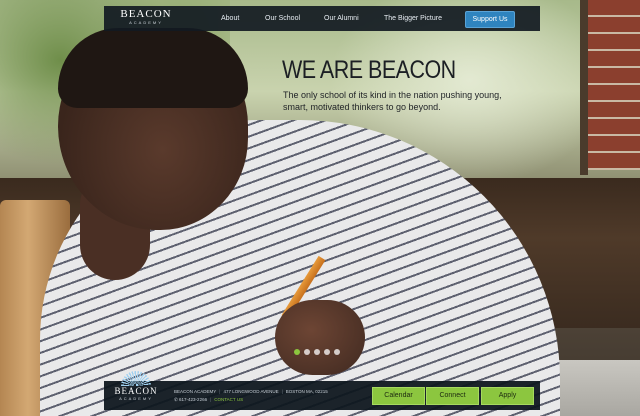 This screenshot has height=416, width=640. I want to click on support-us-button: Support Us, so click(490, 19).